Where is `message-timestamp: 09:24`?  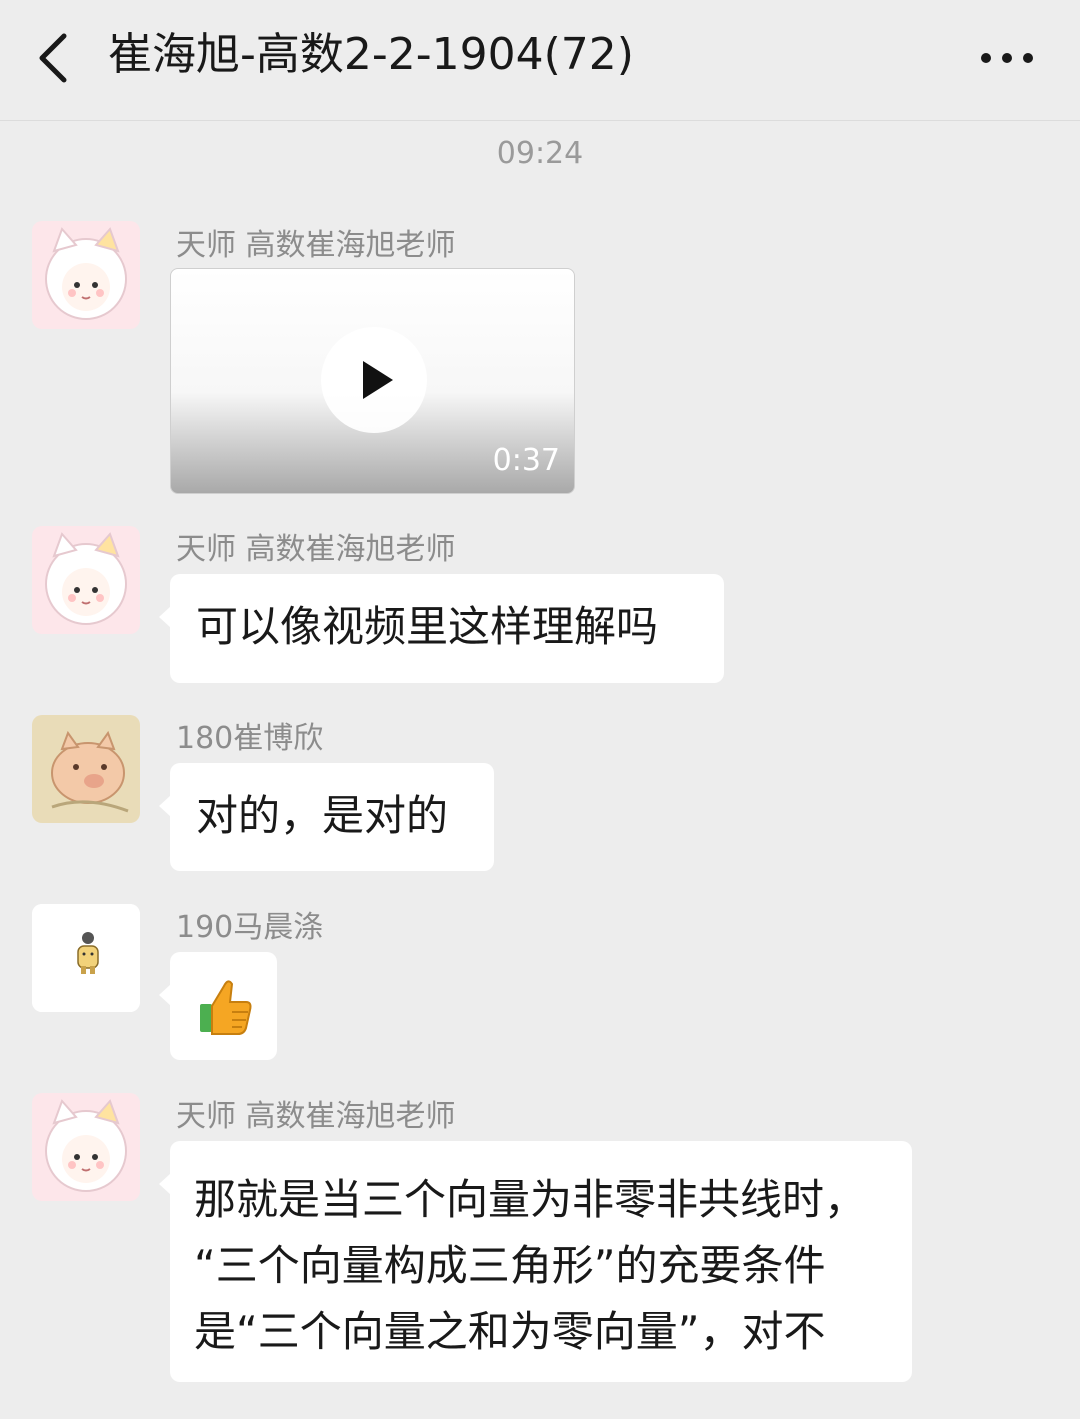 message-timestamp: 09:24 is located at coordinates (540, 153).